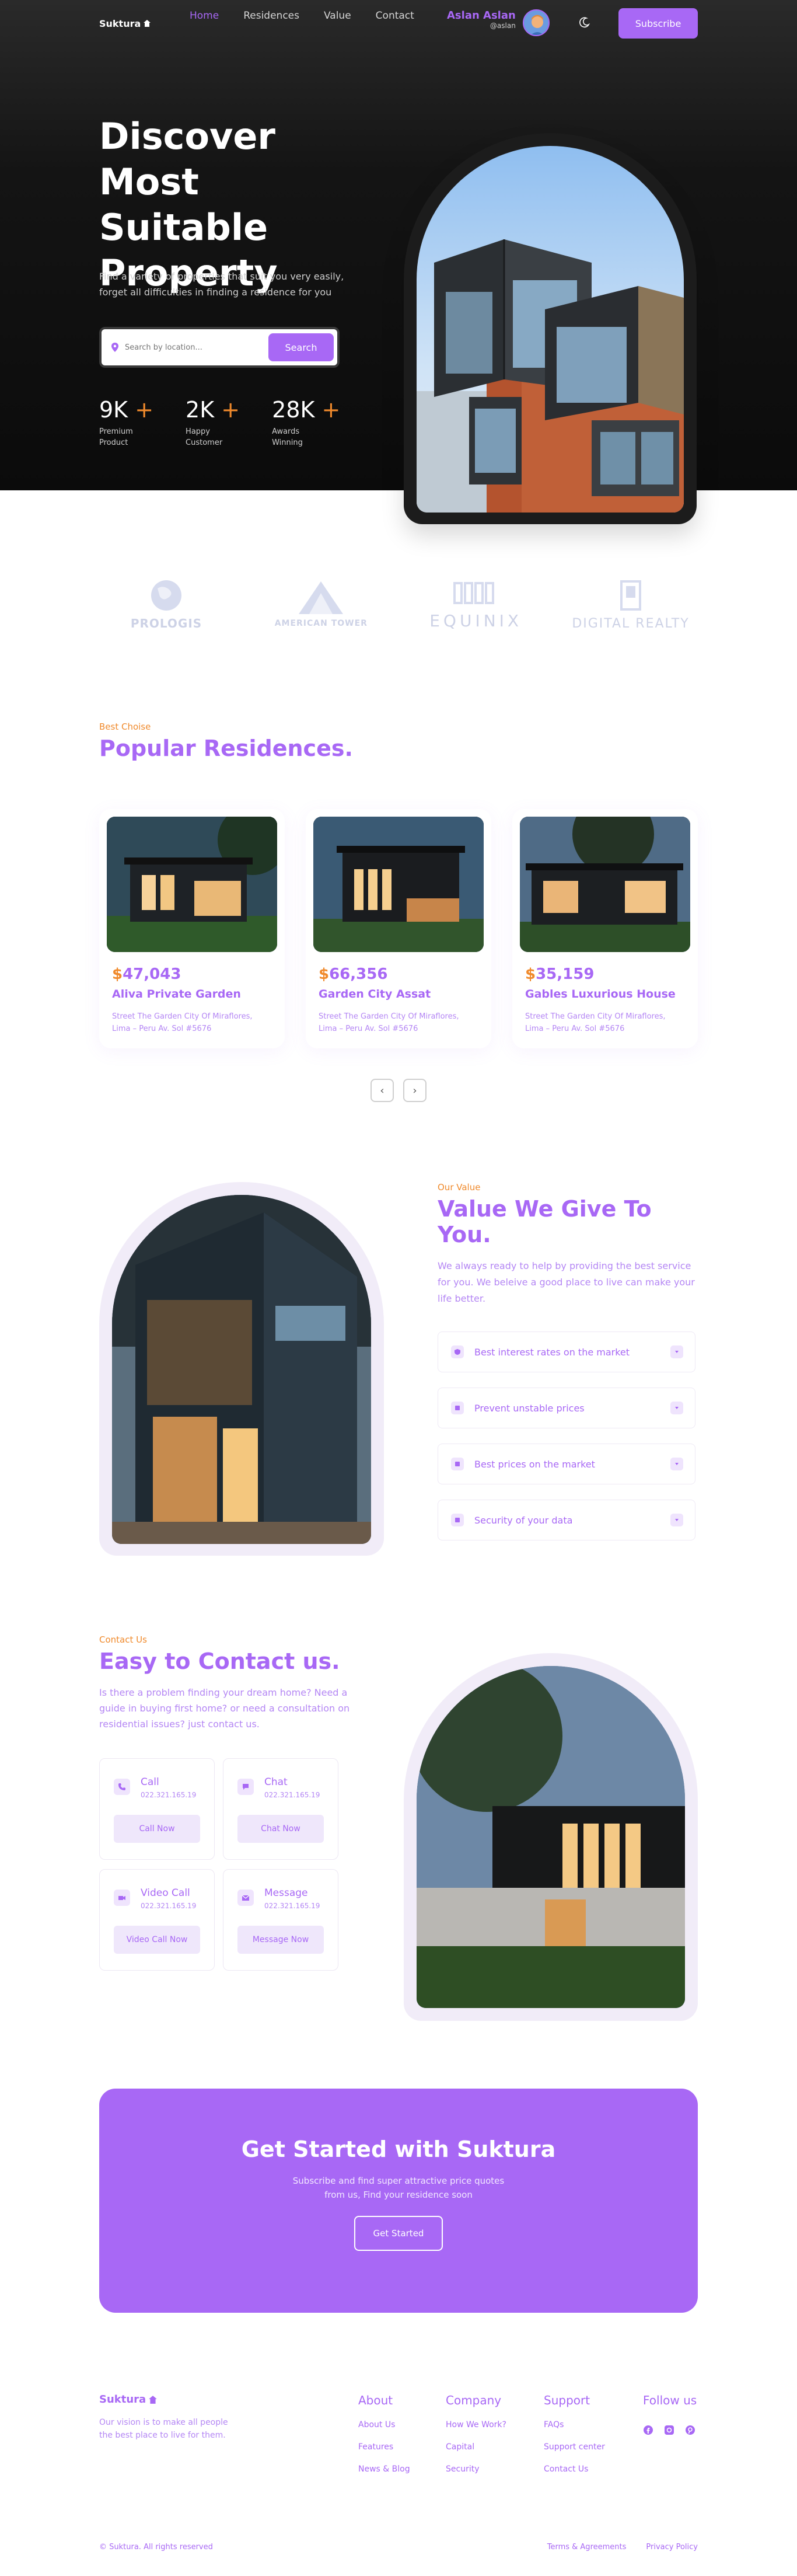  What do you see at coordinates (476, 621) in the screenshot?
I see `brand-name: EQUINIX` at bounding box center [476, 621].